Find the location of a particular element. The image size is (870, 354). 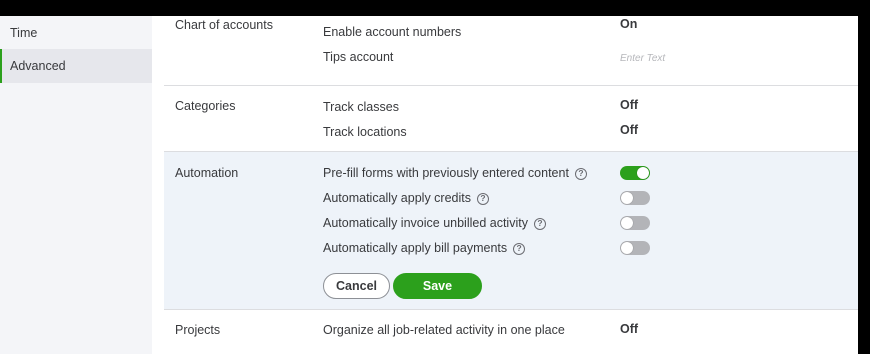

tips-account-field: Enter Text is located at coordinates (642, 58).